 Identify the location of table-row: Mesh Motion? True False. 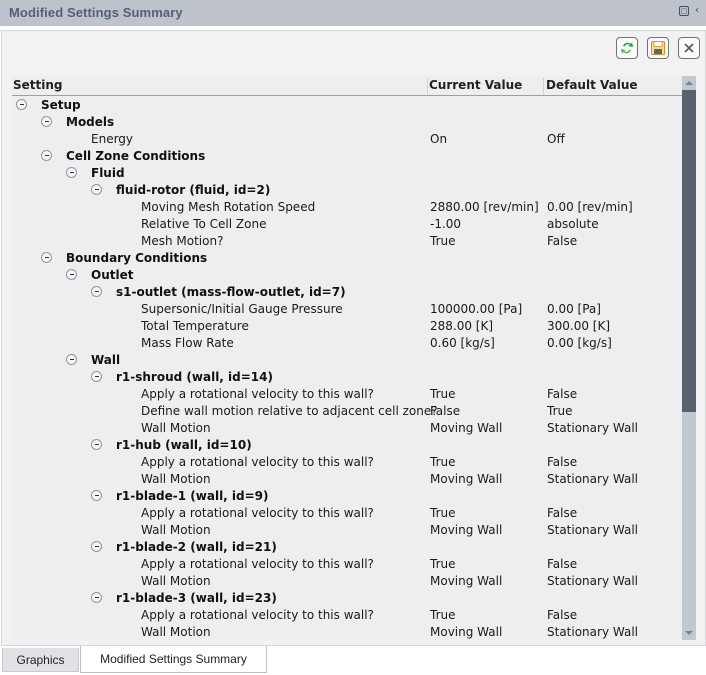
(347, 241).